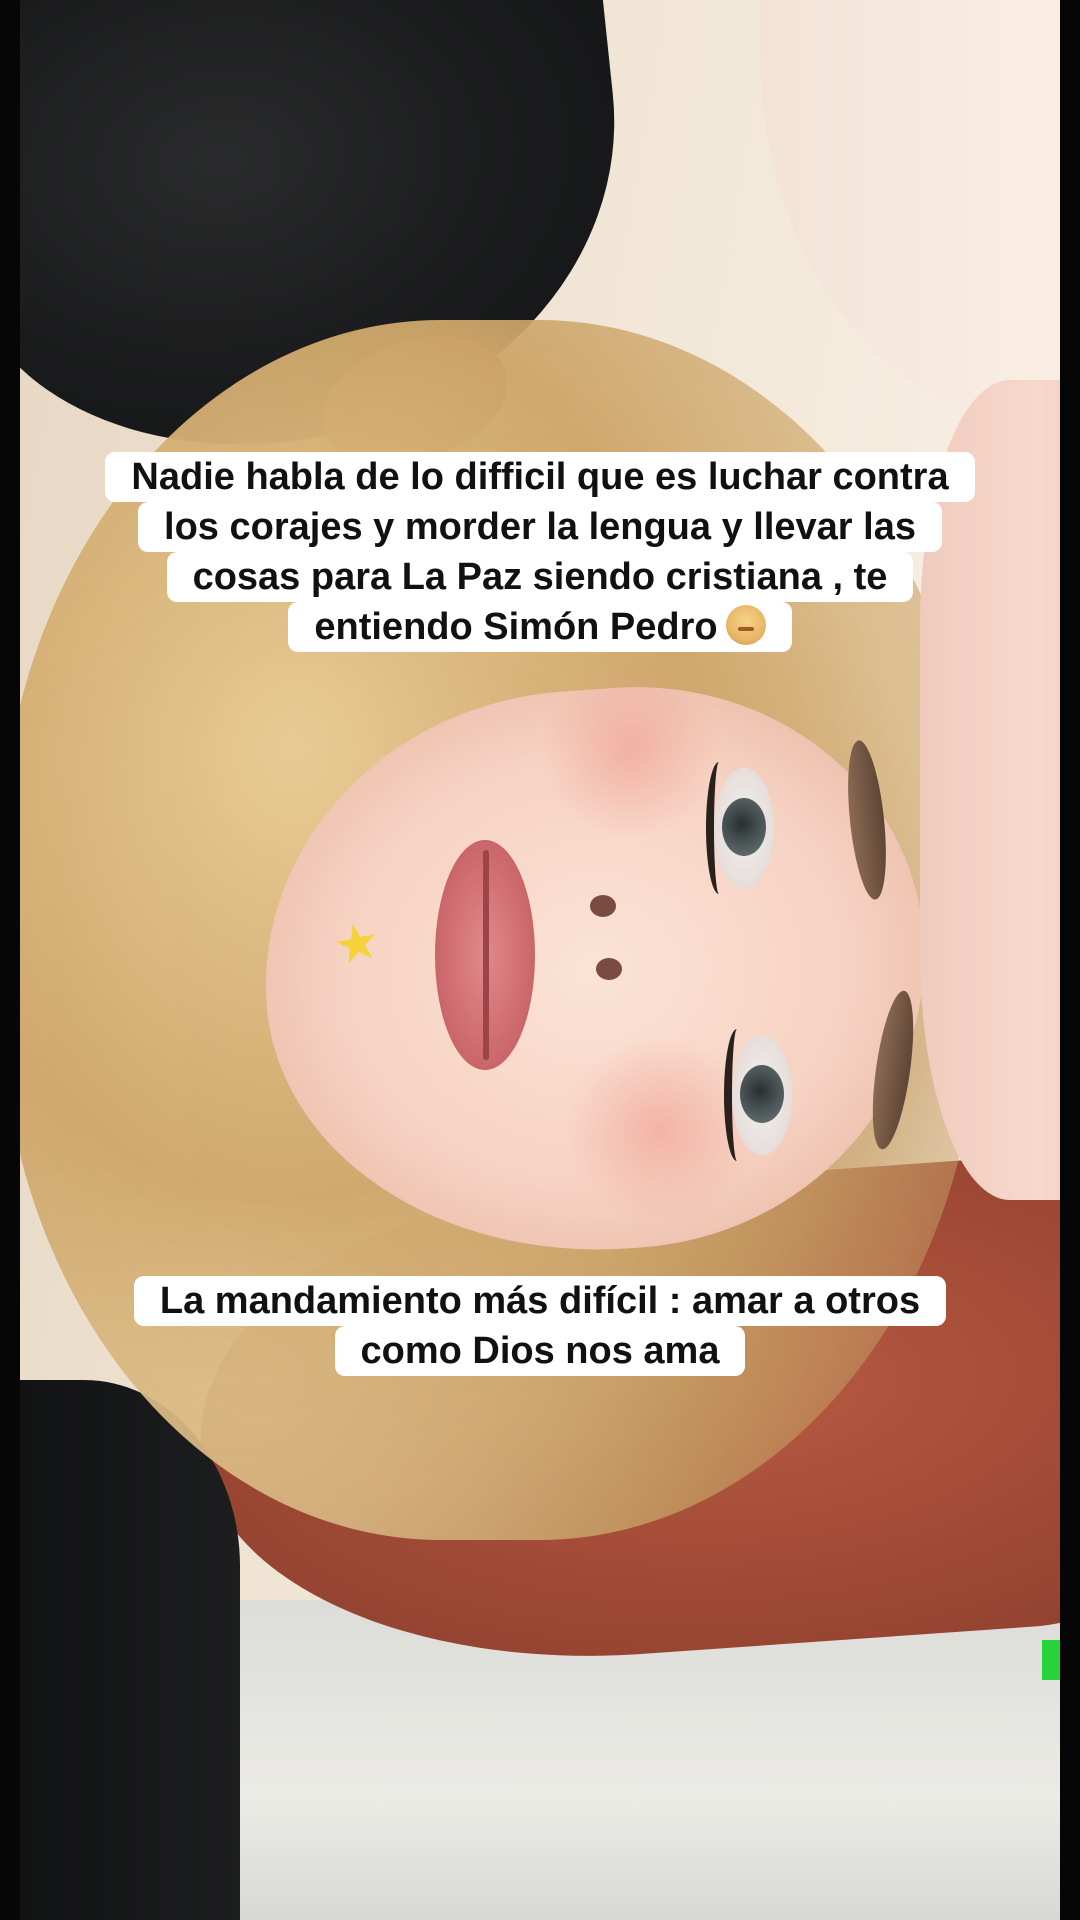  What do you see at coordinates (516, 627) in the screenshot?
I see `caption-top-line-4-text: entiendo Simón Pedro` at bounding box center [516, 627].